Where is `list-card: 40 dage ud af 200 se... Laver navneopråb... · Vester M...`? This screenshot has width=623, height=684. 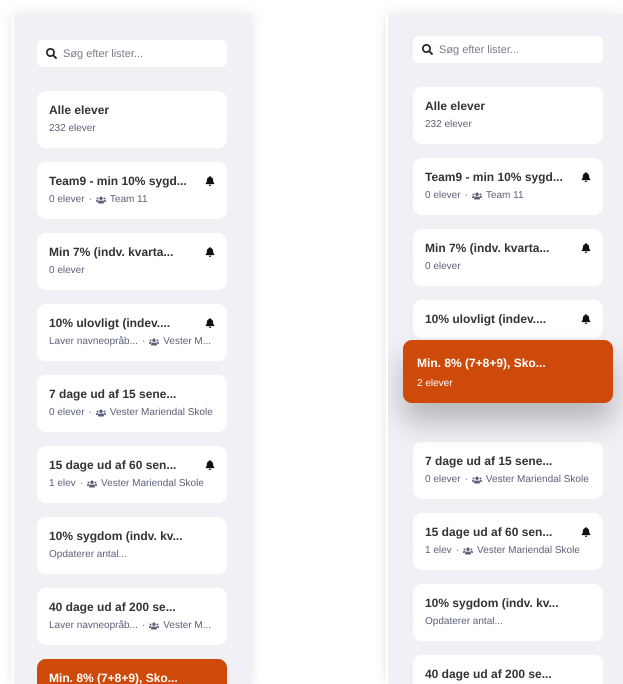 list-card: 40 dage ud af 200 se... Laver navneopråb... · Vester M... is located at coordinates (132, 616).